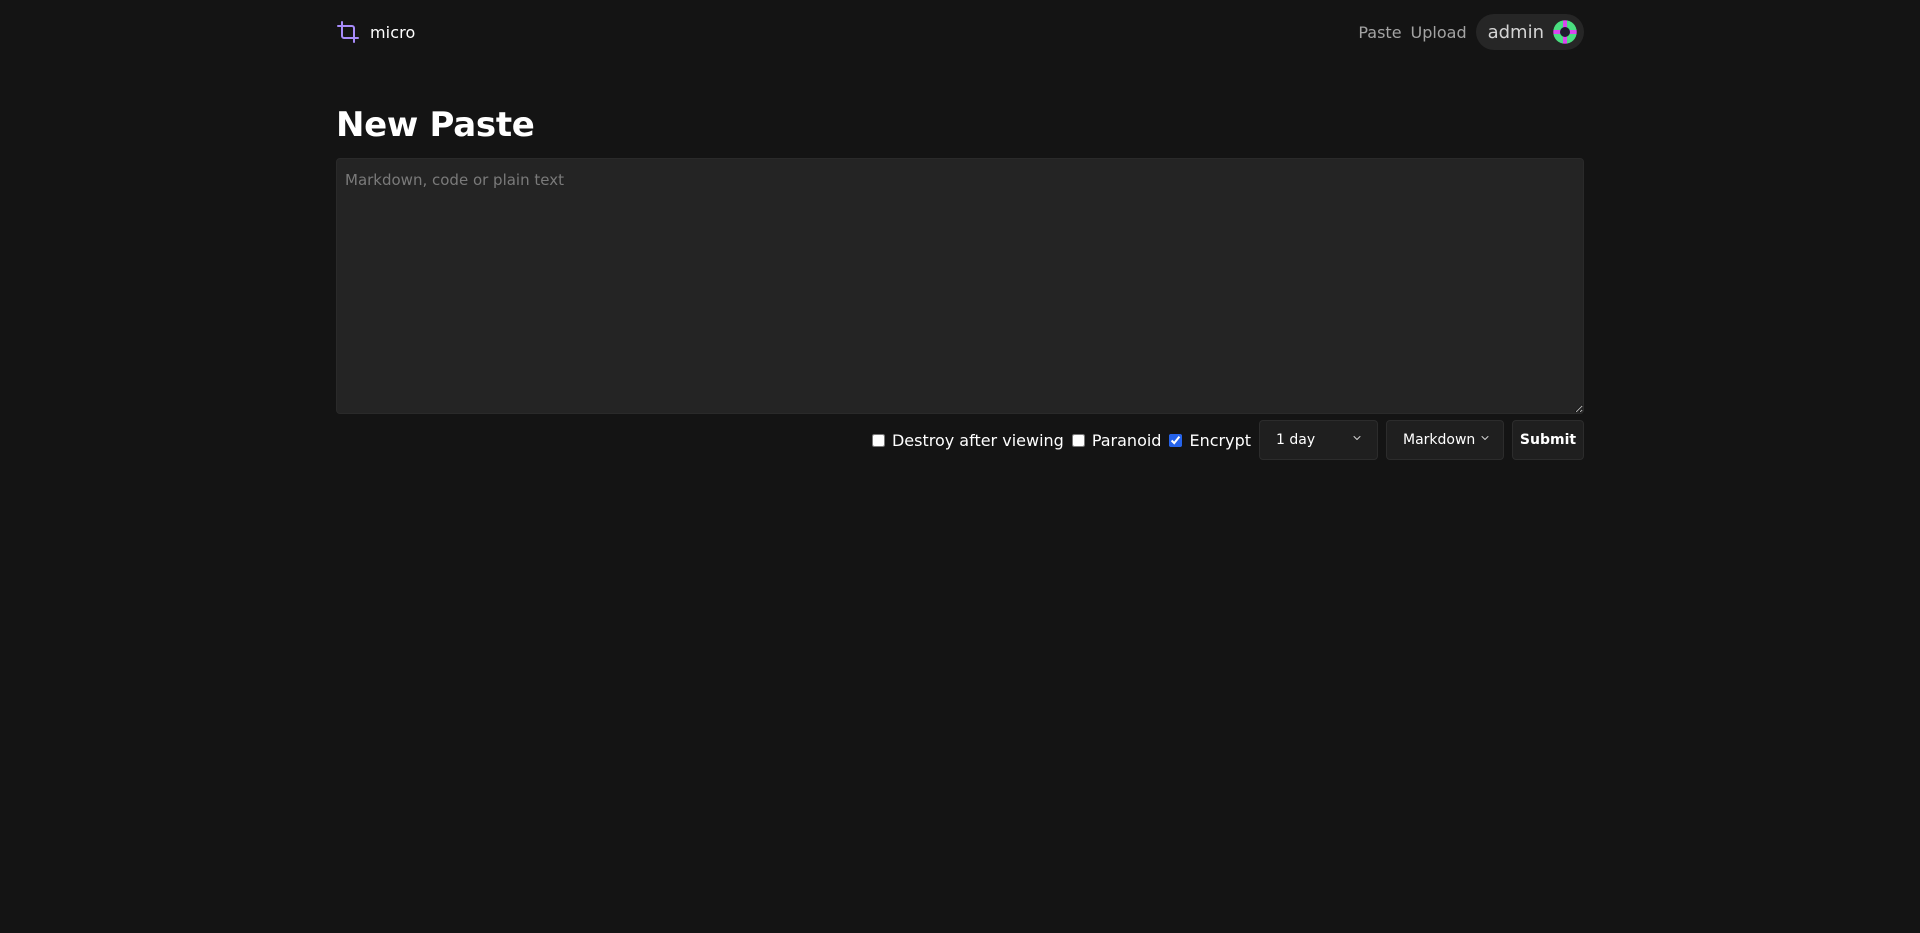 This screenshot has width=1920, height=933. Describe the element at coordinates (1176, 440) in the screenshot. I see `encrypt-checkbox` at that location.